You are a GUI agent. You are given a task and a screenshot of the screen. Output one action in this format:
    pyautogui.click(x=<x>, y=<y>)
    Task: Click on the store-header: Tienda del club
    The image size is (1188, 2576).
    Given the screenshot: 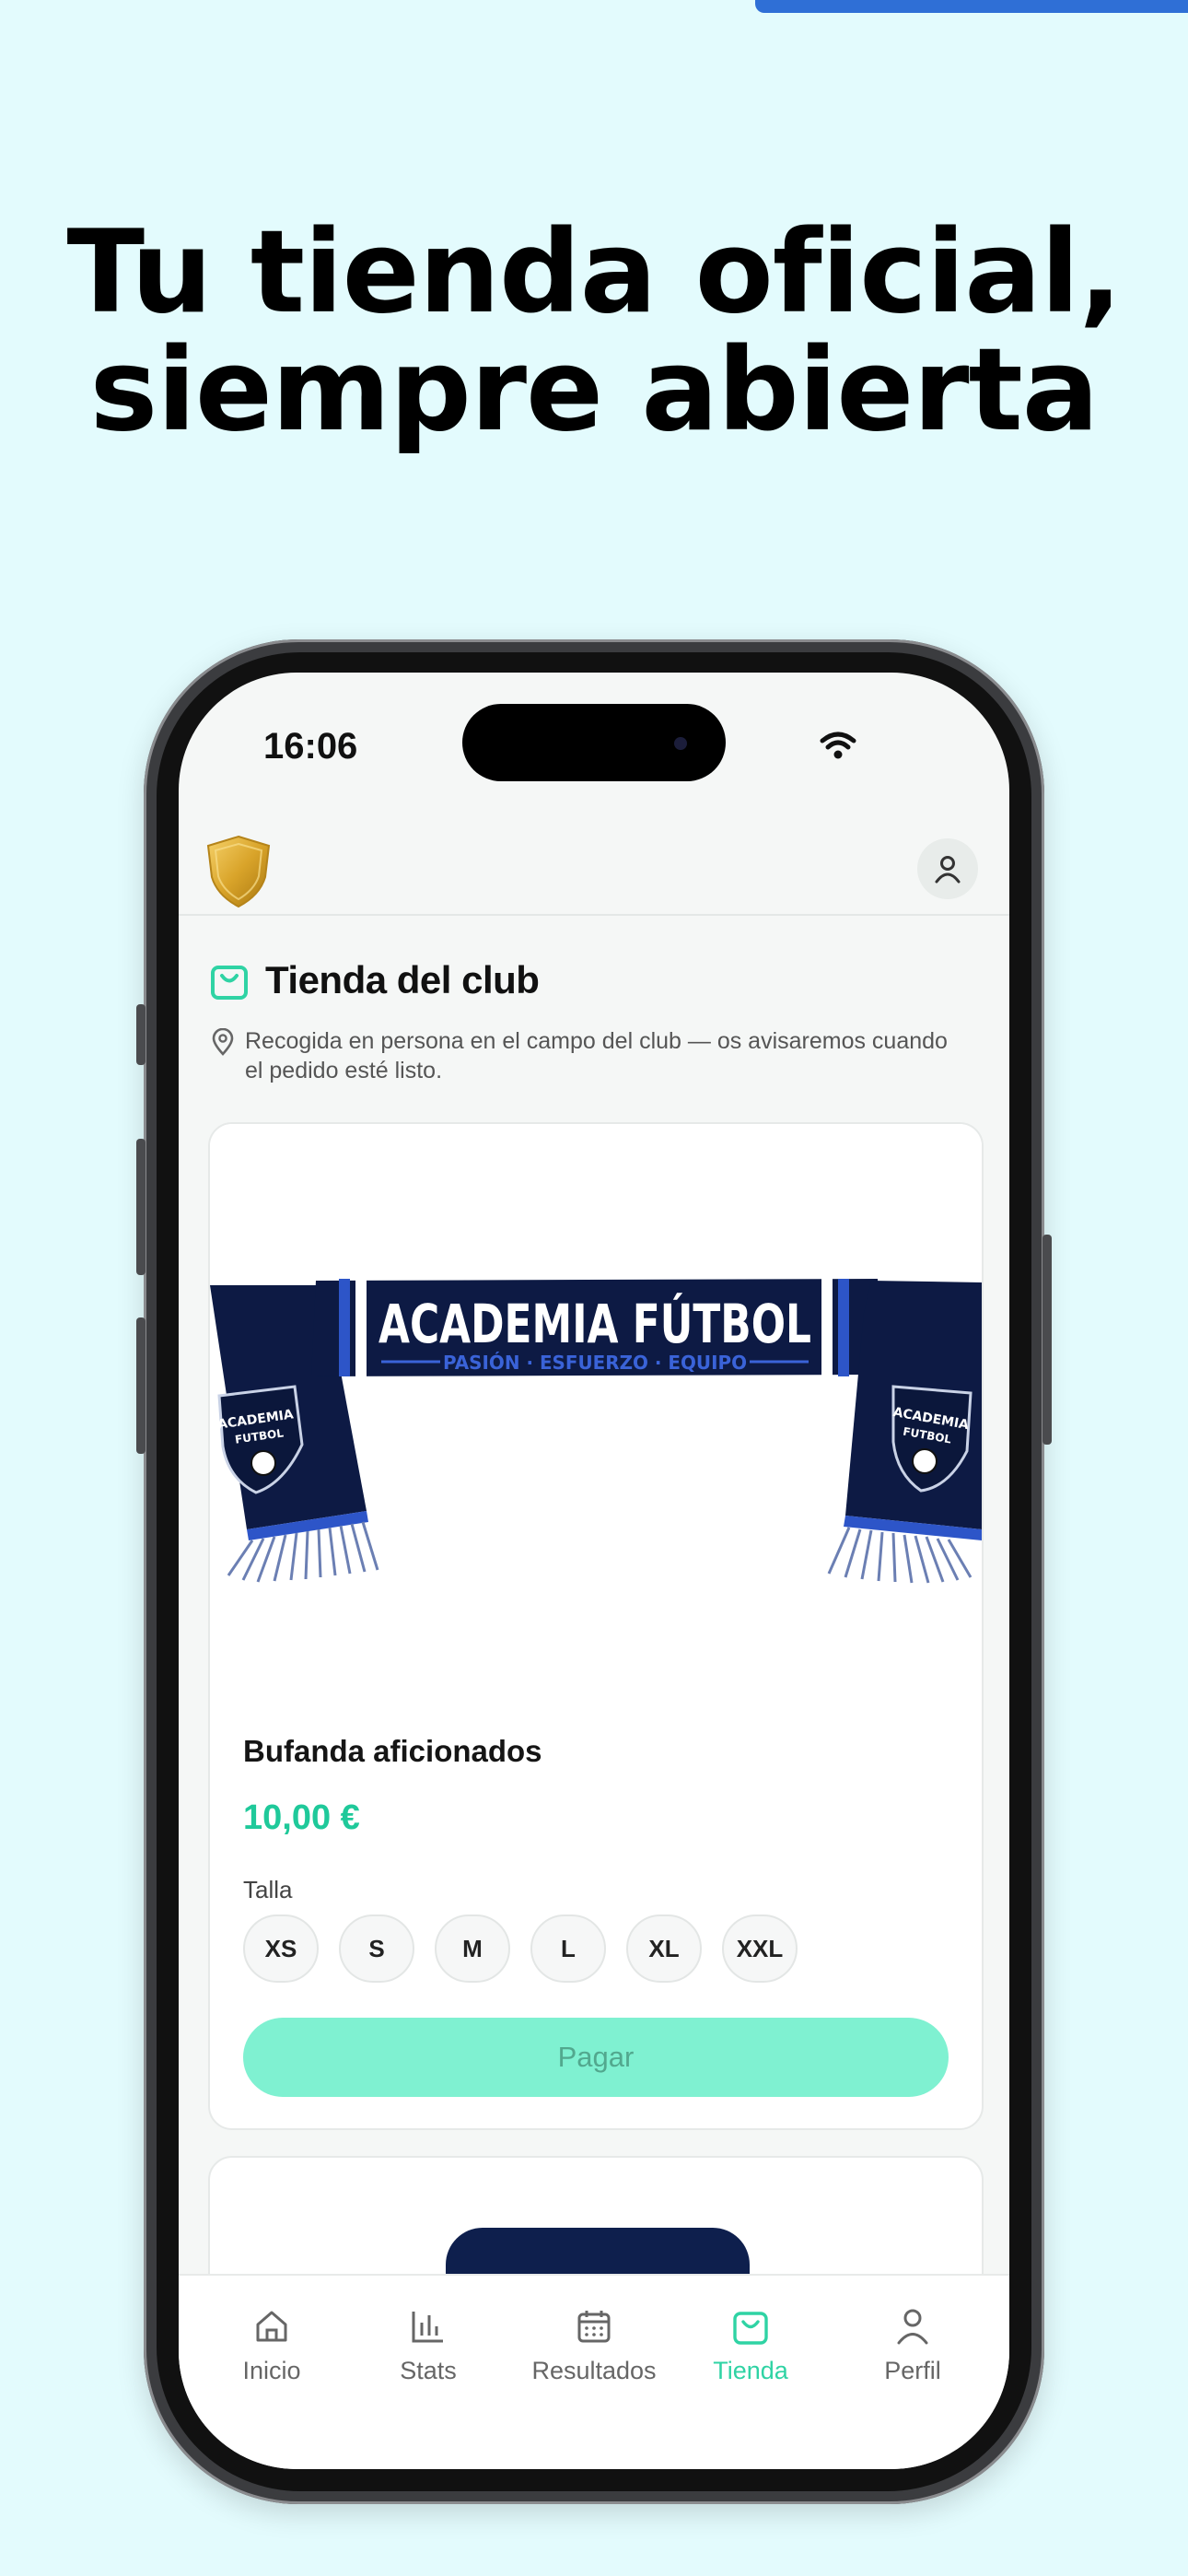 What is the action you would take?
    pyautogui.click(x=375, y=980)
    